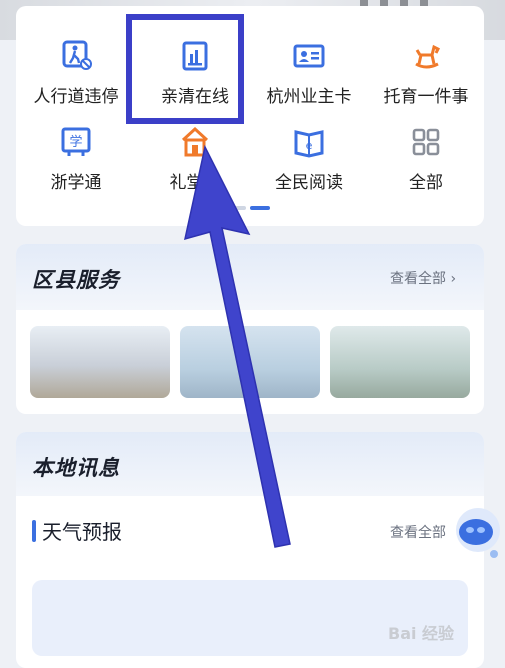  What do you see at coordinates (239, 208) in the screenshot?
I see `page-dot` at bounding box center [239, 208].